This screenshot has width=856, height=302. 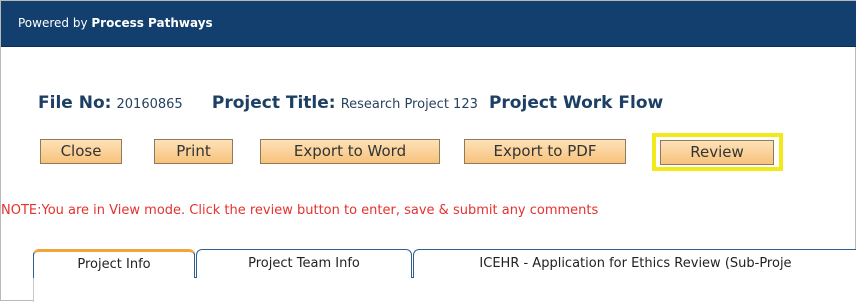 What do you see at coordinates (350, 151) in the screenshot?
I see `export-to-word-button: Export to Word` at bounding box center [350, 151].